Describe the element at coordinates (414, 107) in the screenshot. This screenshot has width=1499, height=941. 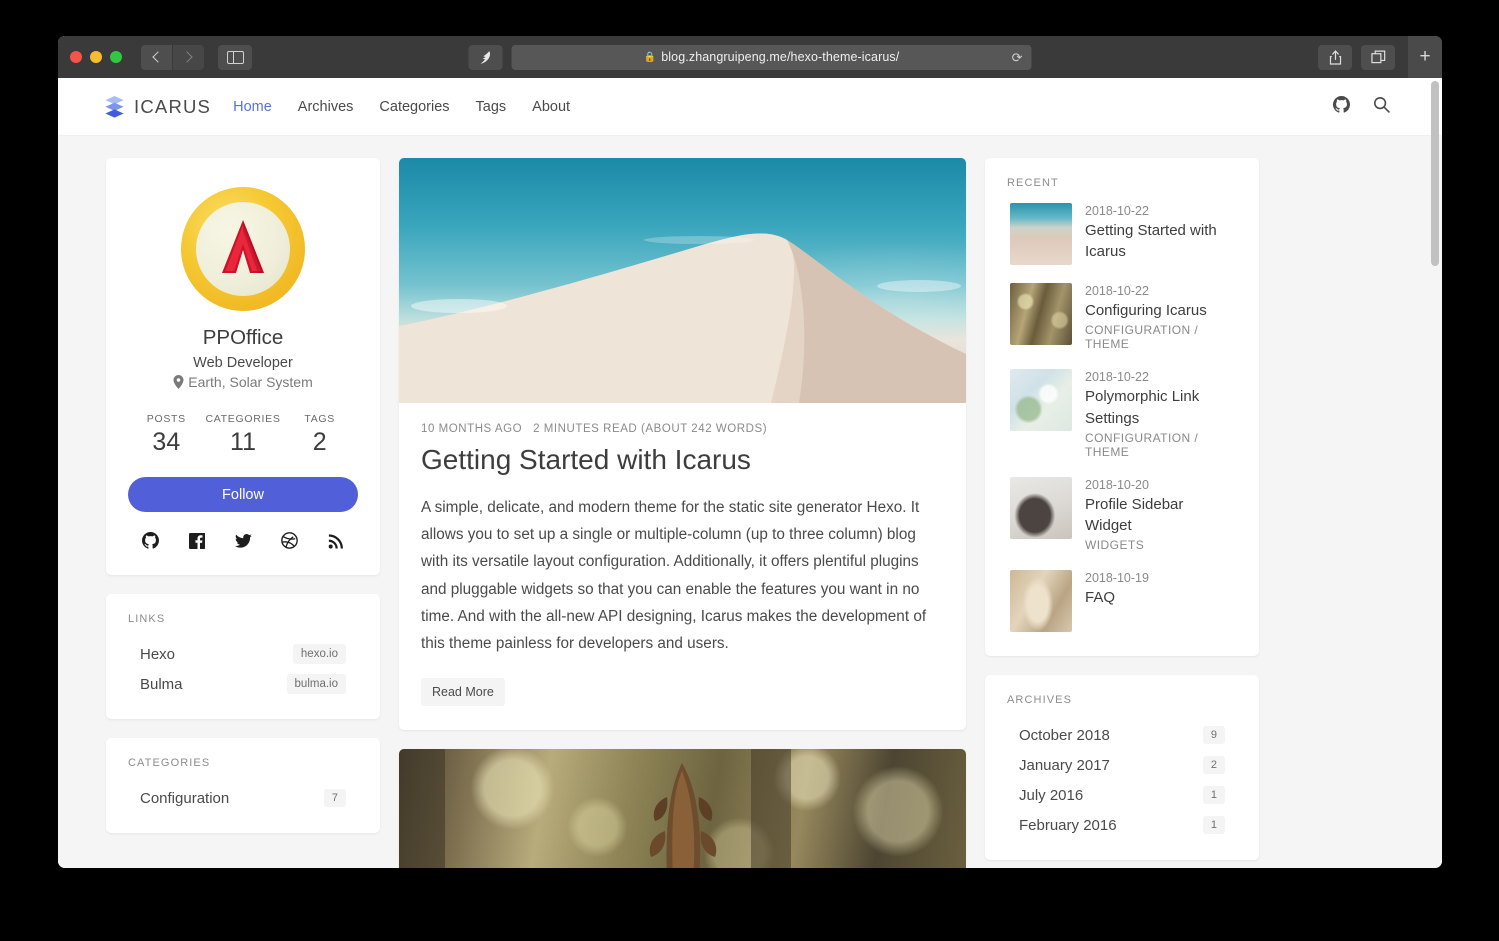
I see `nav-link-categories: Categories` at that location.